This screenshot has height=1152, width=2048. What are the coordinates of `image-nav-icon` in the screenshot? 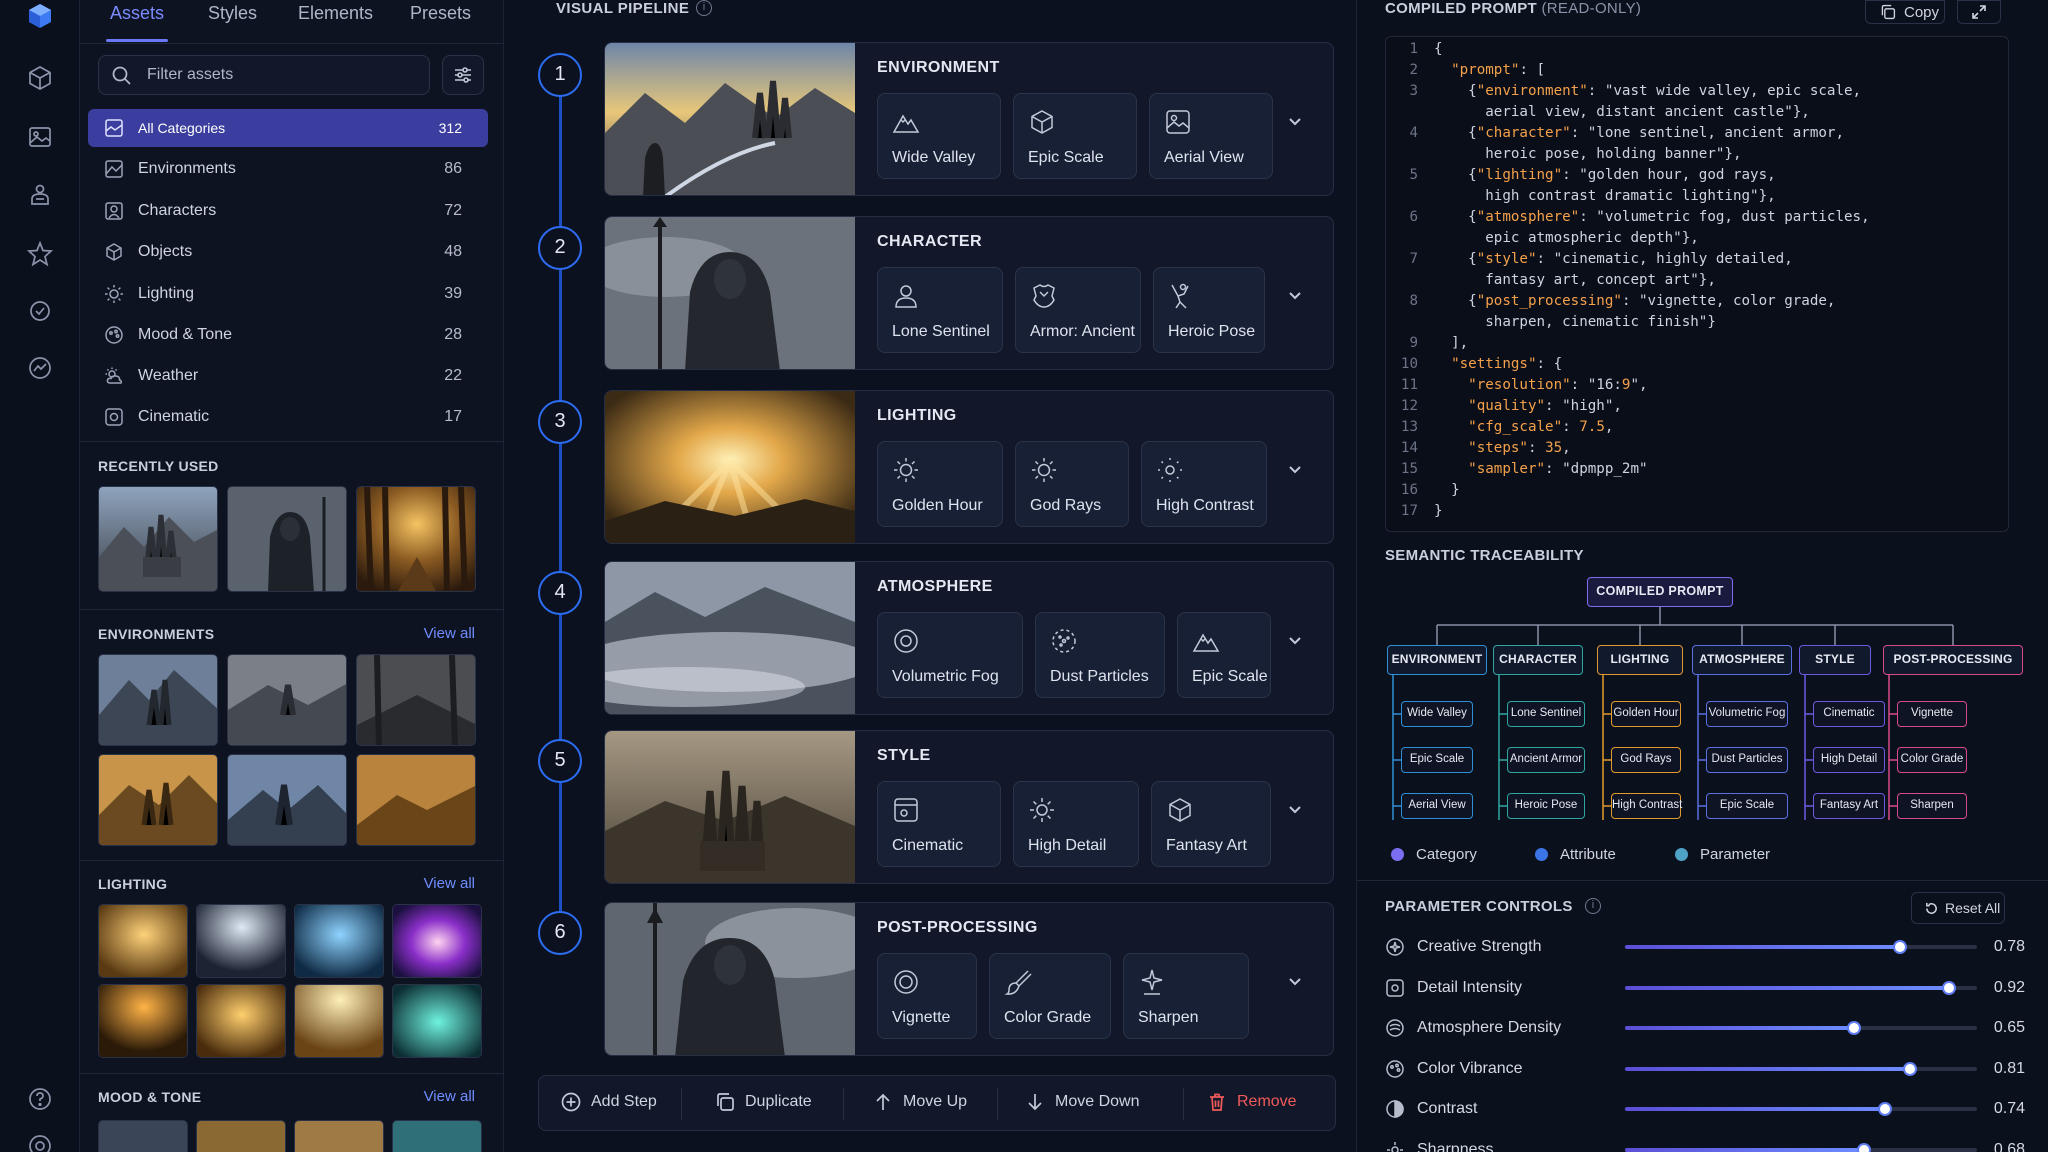 It's located at (40, 137).